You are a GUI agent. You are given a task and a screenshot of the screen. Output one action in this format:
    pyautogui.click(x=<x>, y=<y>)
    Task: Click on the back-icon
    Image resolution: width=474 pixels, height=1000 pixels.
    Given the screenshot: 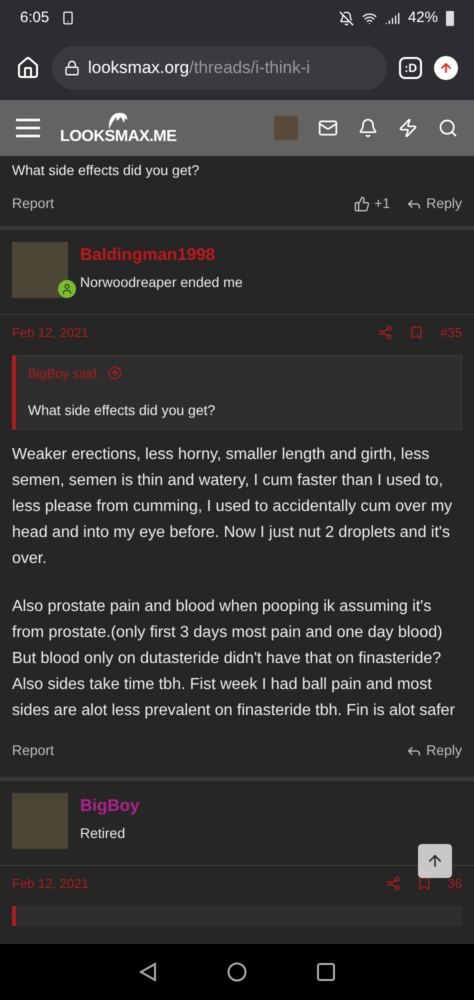 What is the action you would take?
    pyautogui.click(x=148, y=972)
    